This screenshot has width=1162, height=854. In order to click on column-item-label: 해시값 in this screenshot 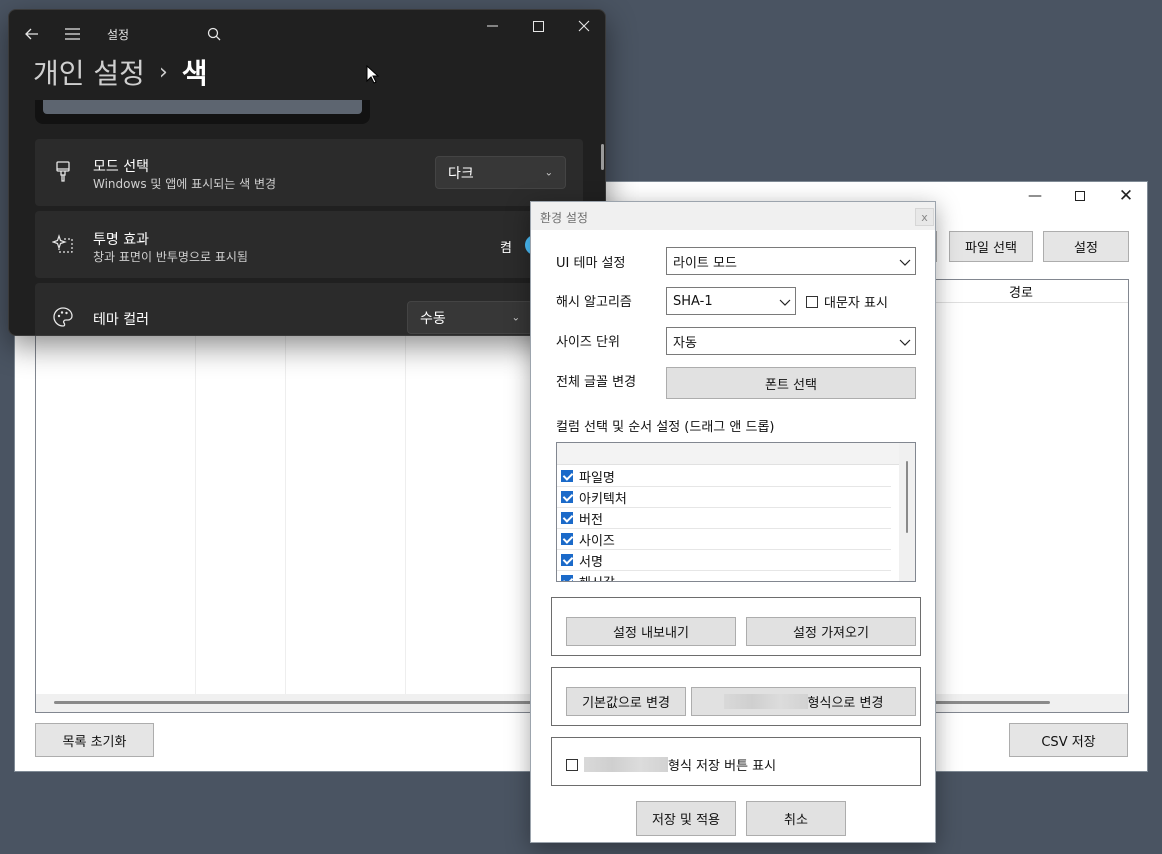, I will do `click(597, 577)`.